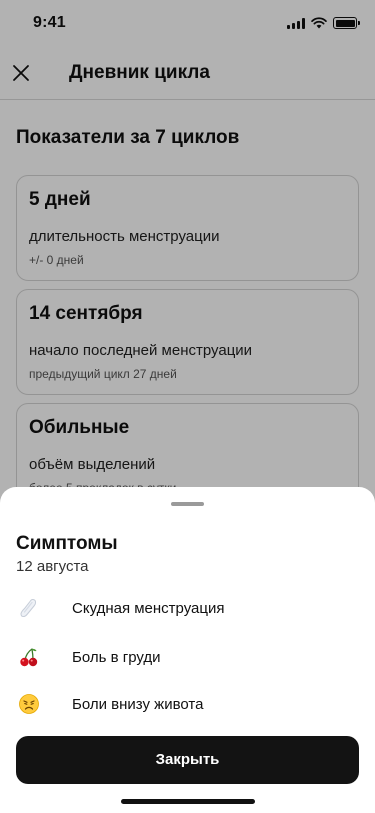 Image resolution: width=375 pixels, height=813 pixels. I want to click on symptom-item: Скудная менструация, so click(187, 609).